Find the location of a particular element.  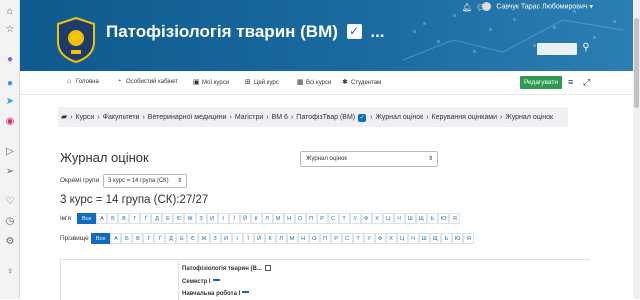

initial-letter-button: Ю is located at coordinates (457, 238).